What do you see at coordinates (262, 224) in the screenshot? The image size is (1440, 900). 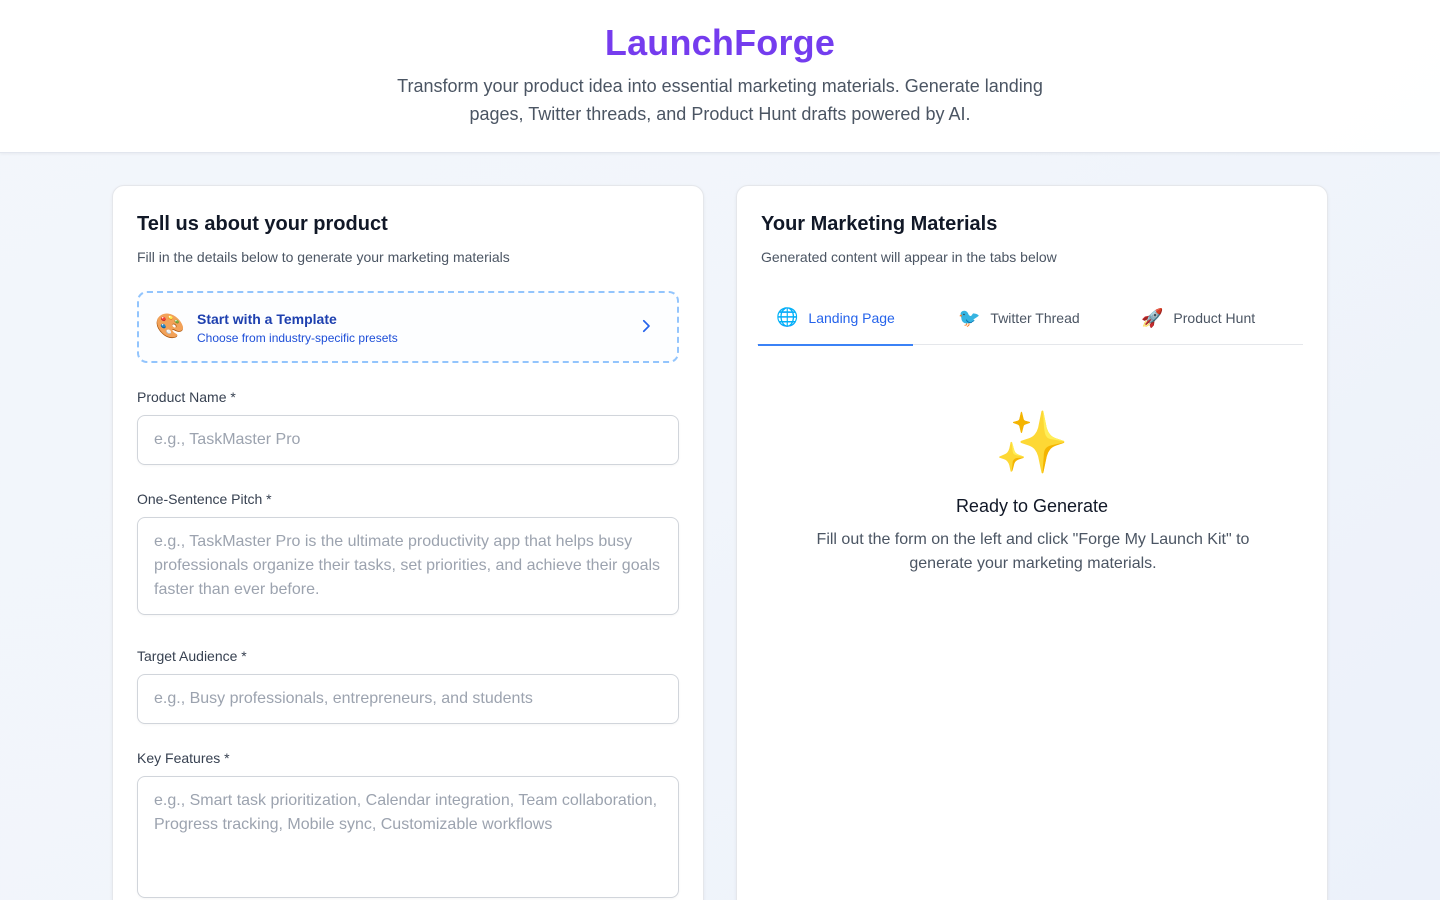 I see `form-title: Tell us about your product` at bounding box center [262, 224].